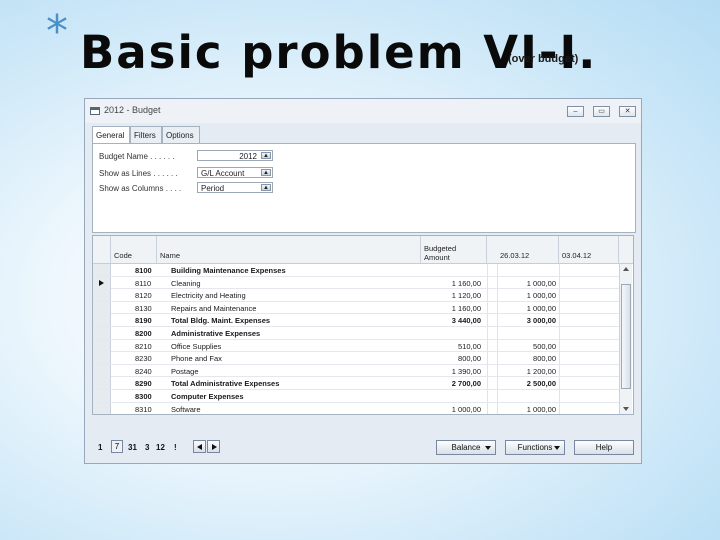 This screenshot has width=720, height=540. Describe the element at coordinates (143, 371) in the screenshot. I see `cell-code: 8240` at that location.